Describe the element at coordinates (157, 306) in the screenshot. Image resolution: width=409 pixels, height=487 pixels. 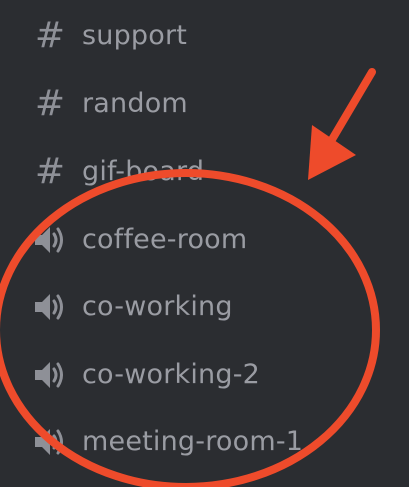
I see `channel-name: co-working` at that location.